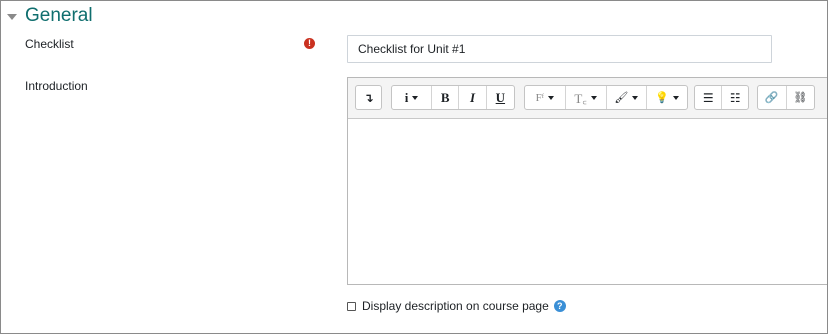 The height and width of the screenshot is (334, 828). I want to click on toolbar-group-font: Fᶠ T꜀ 🖌 💡, so click(606, 97).